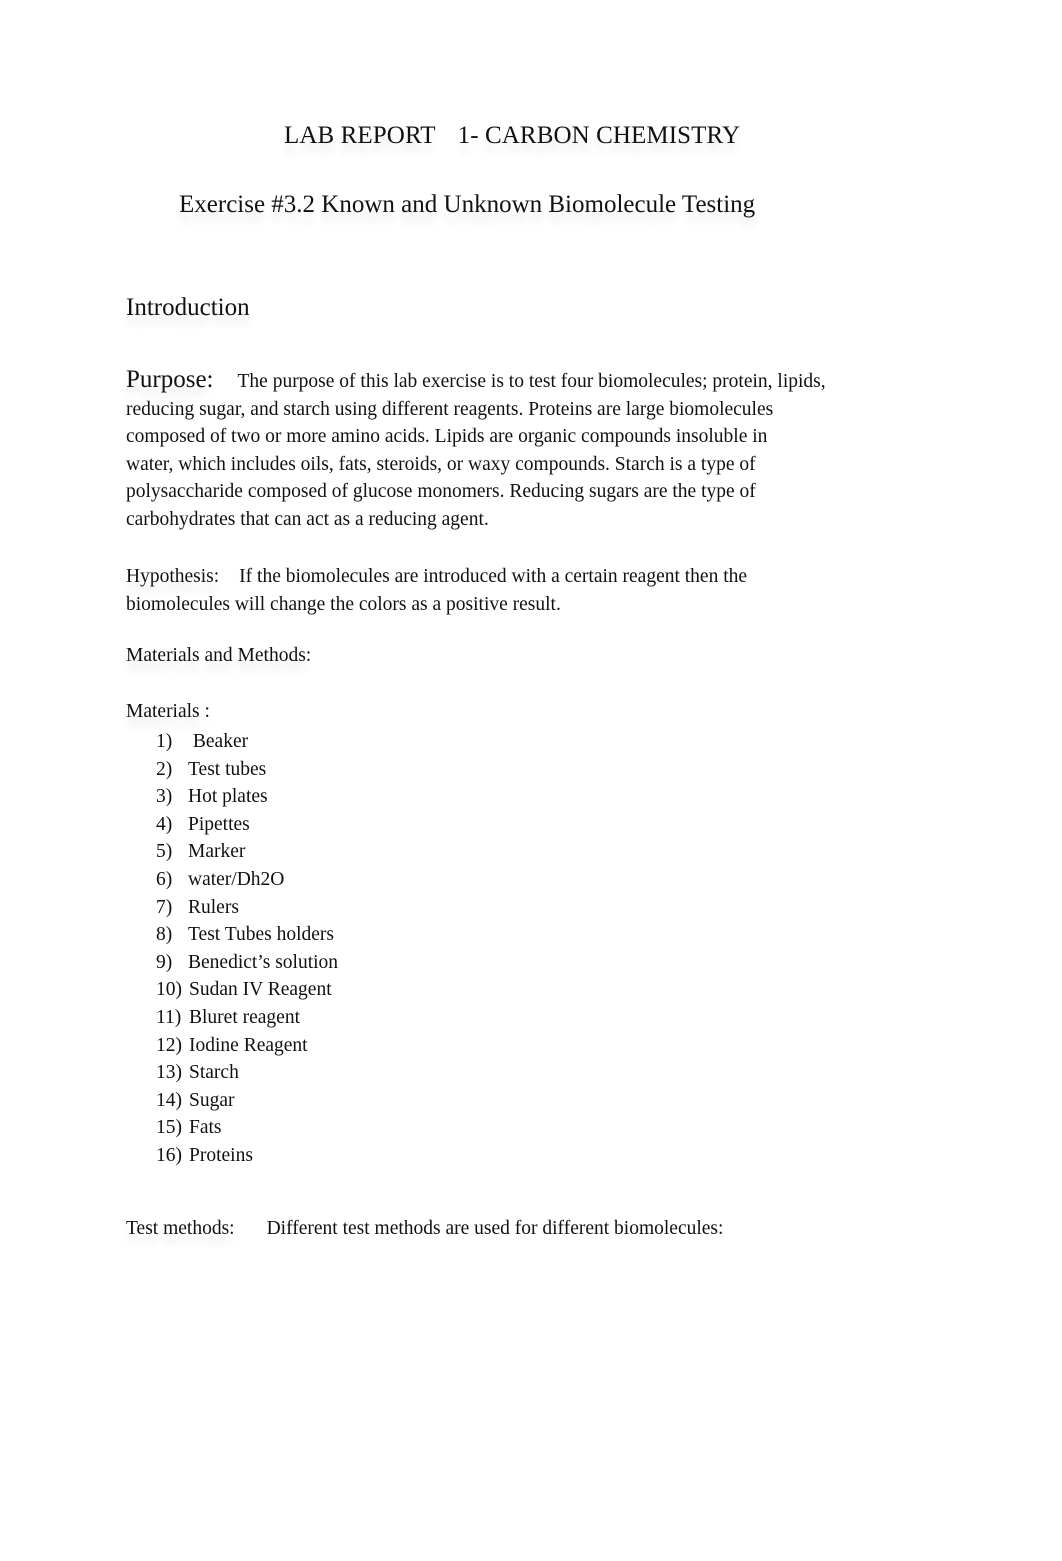  I want to click on list-item-number: 9), so click(164, 962).